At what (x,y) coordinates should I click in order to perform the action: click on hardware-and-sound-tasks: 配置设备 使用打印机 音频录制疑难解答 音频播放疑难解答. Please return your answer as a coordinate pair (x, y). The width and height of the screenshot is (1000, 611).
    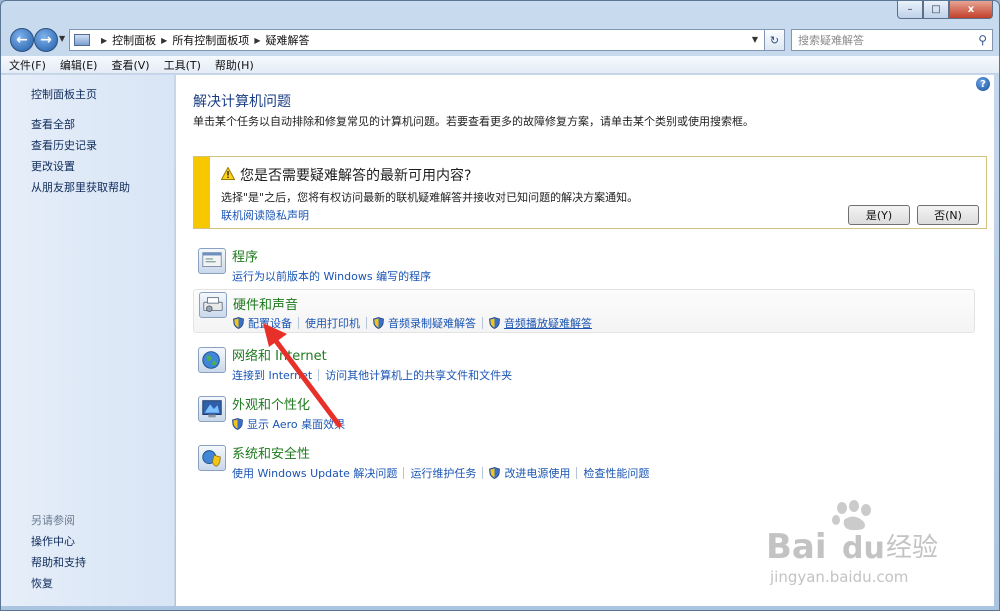
    Looking at the image, I should click on (412, 323).